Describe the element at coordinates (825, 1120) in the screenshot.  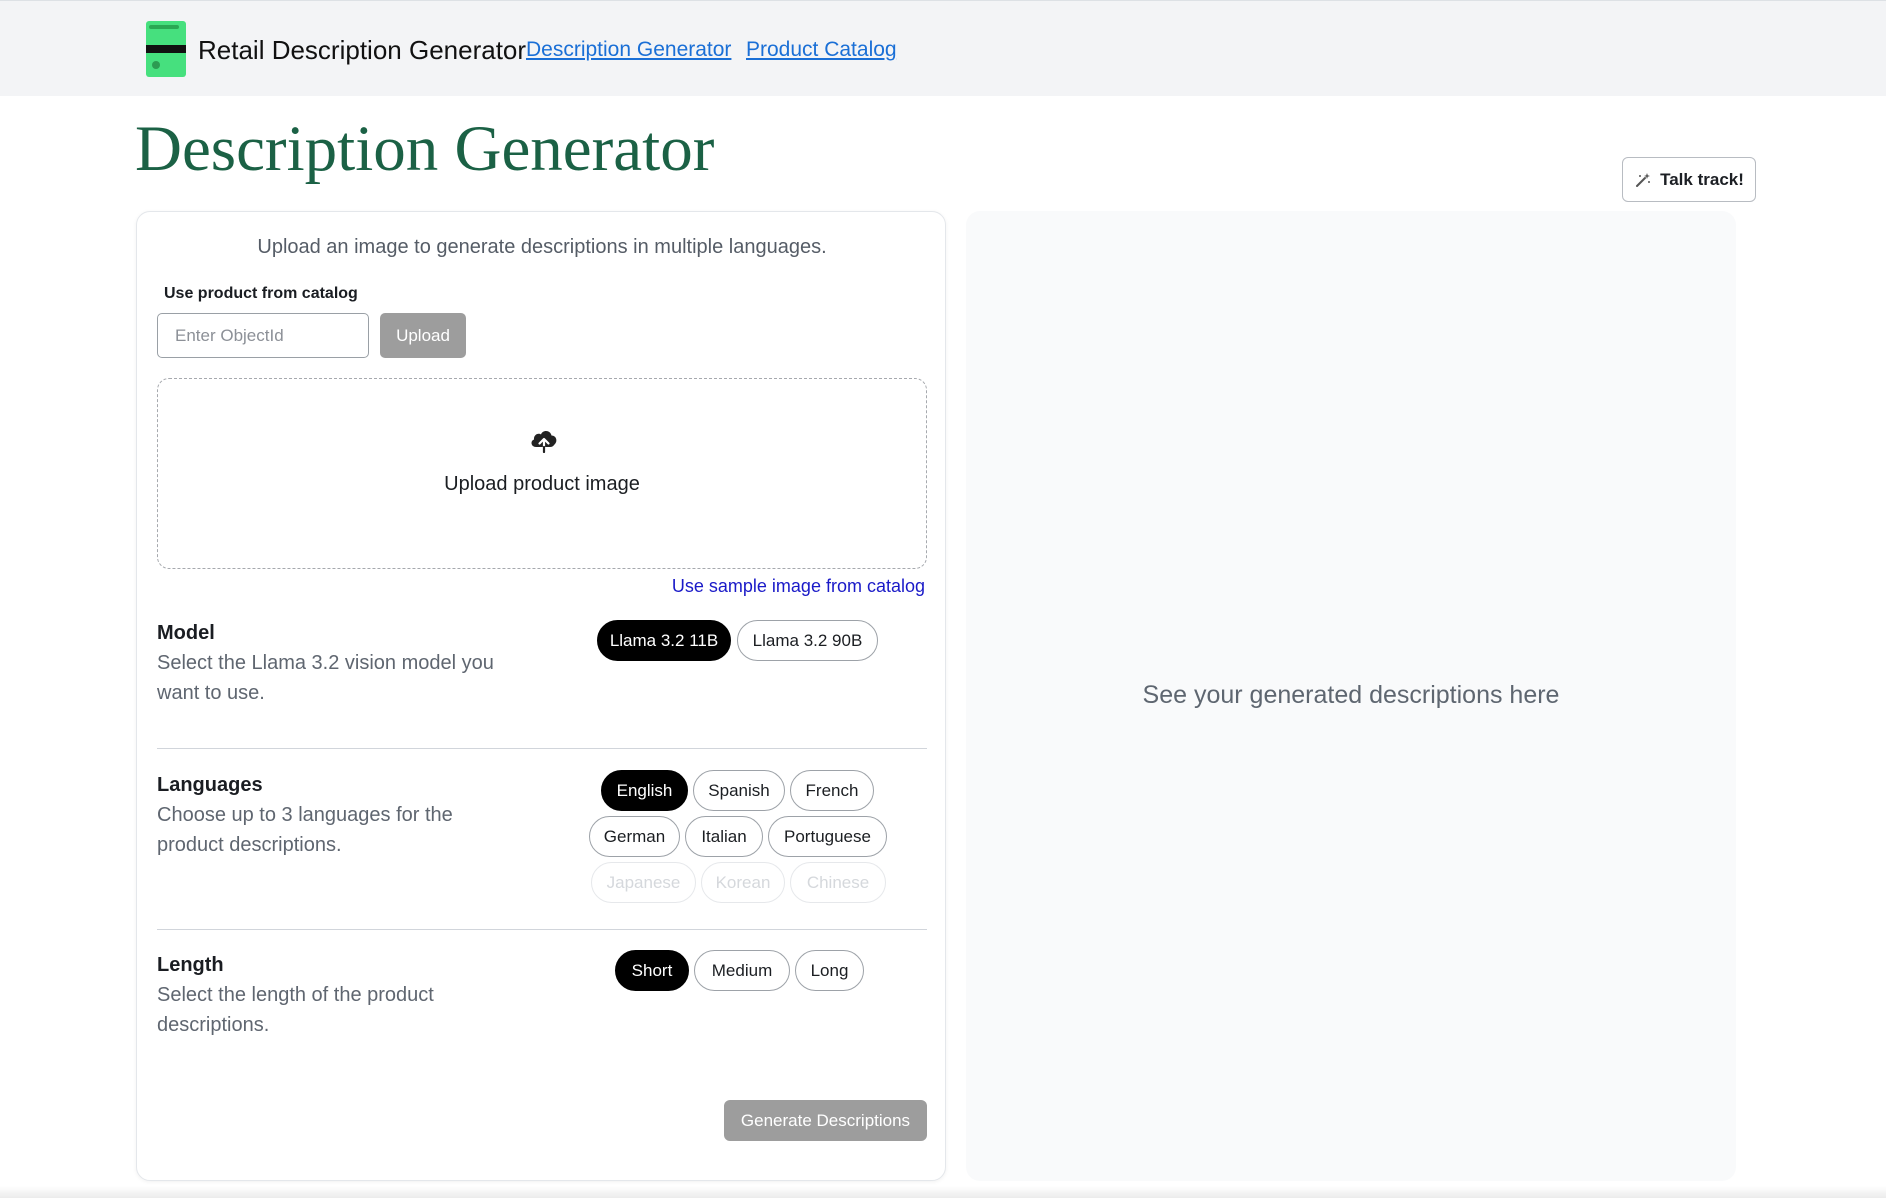
I see `generate-descriptions-button: Generate Descriptions` at that location.